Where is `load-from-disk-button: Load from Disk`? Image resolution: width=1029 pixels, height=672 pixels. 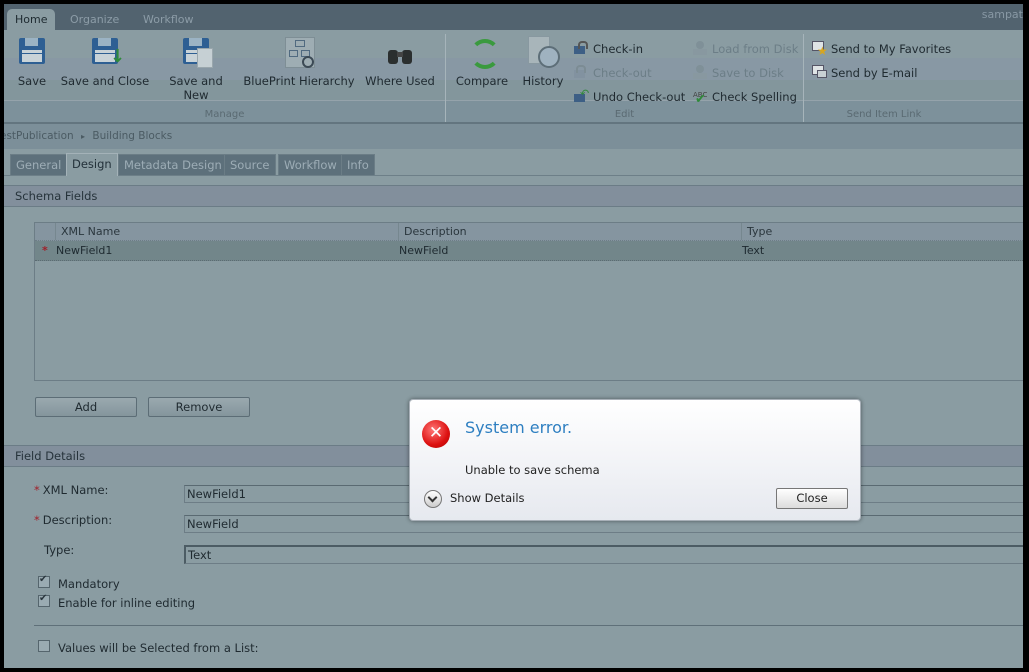 load-from-disk-button: Load from Disk is located at coordinates (745, 49).